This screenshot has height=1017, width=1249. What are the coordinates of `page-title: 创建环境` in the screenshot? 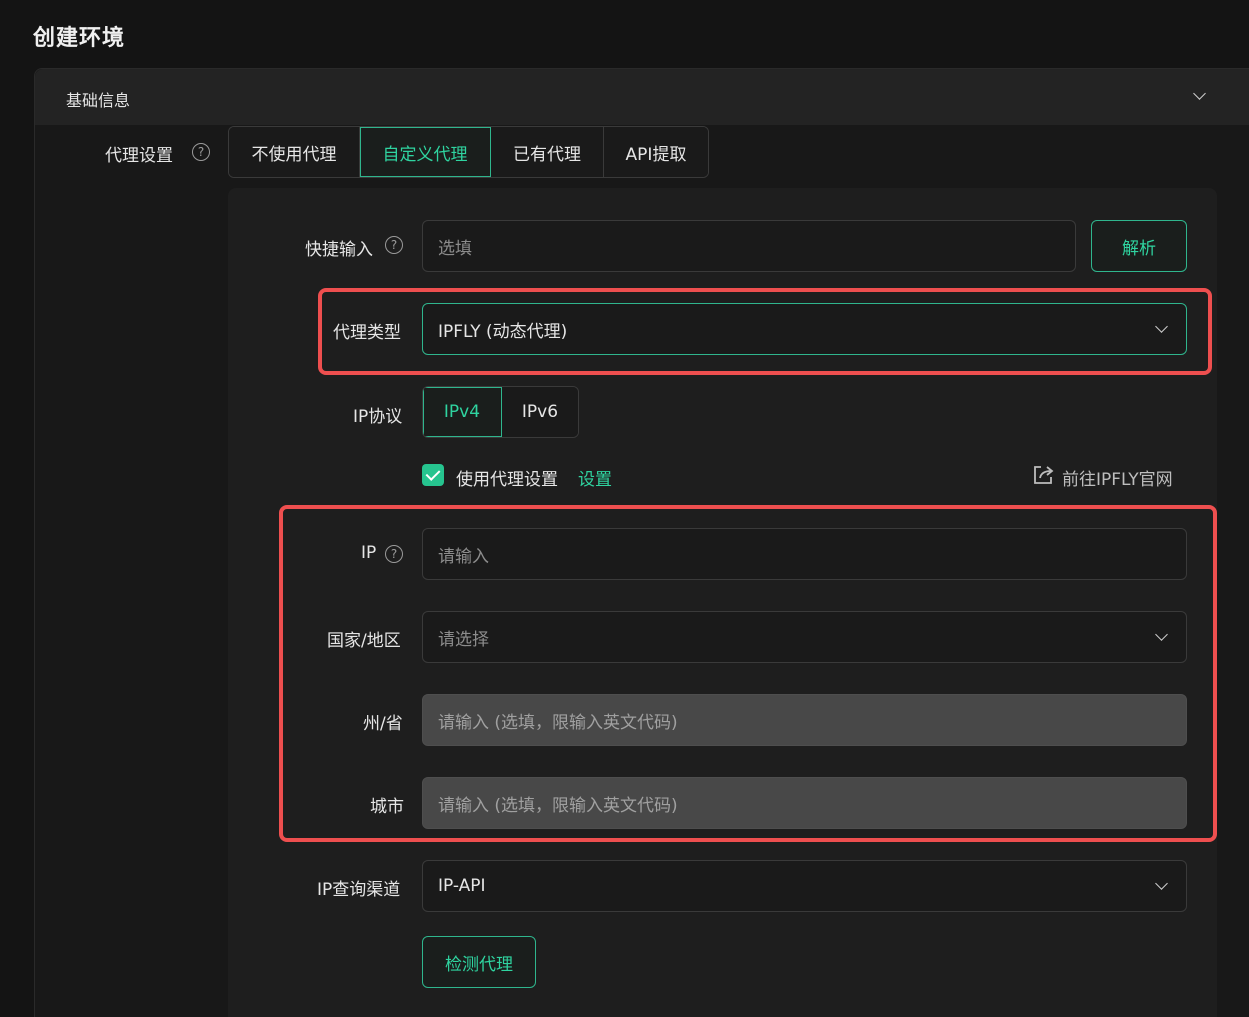 It's located at (79, 38).